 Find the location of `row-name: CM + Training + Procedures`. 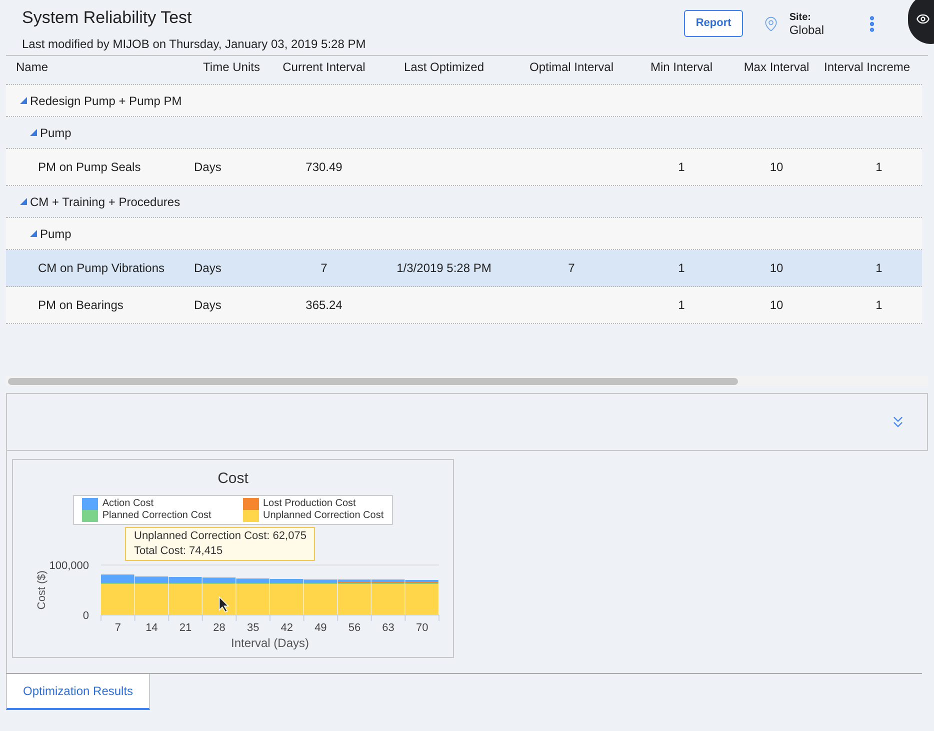

row-name: CM + Training + Procedures is located at coordinates (105, 202).